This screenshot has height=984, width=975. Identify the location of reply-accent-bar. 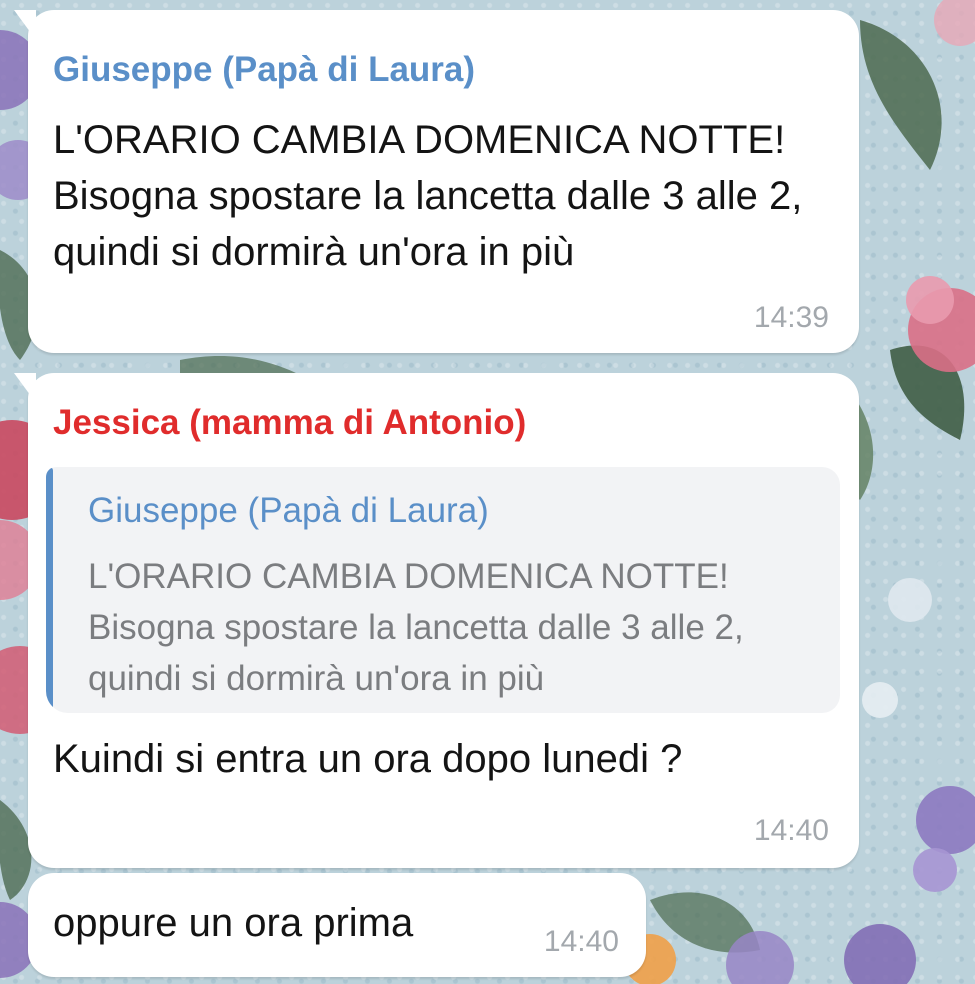
(49, 590).